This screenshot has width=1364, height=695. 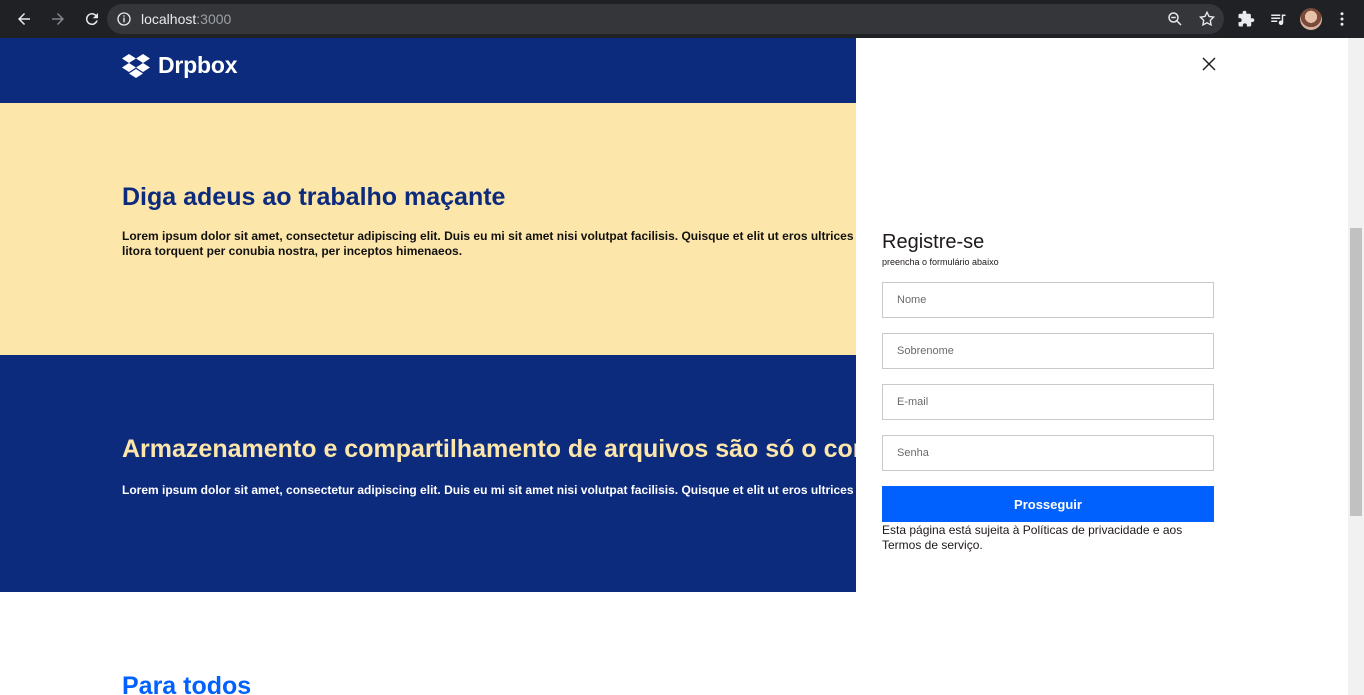 I want to click on back-button, so click(x=24, y=19).